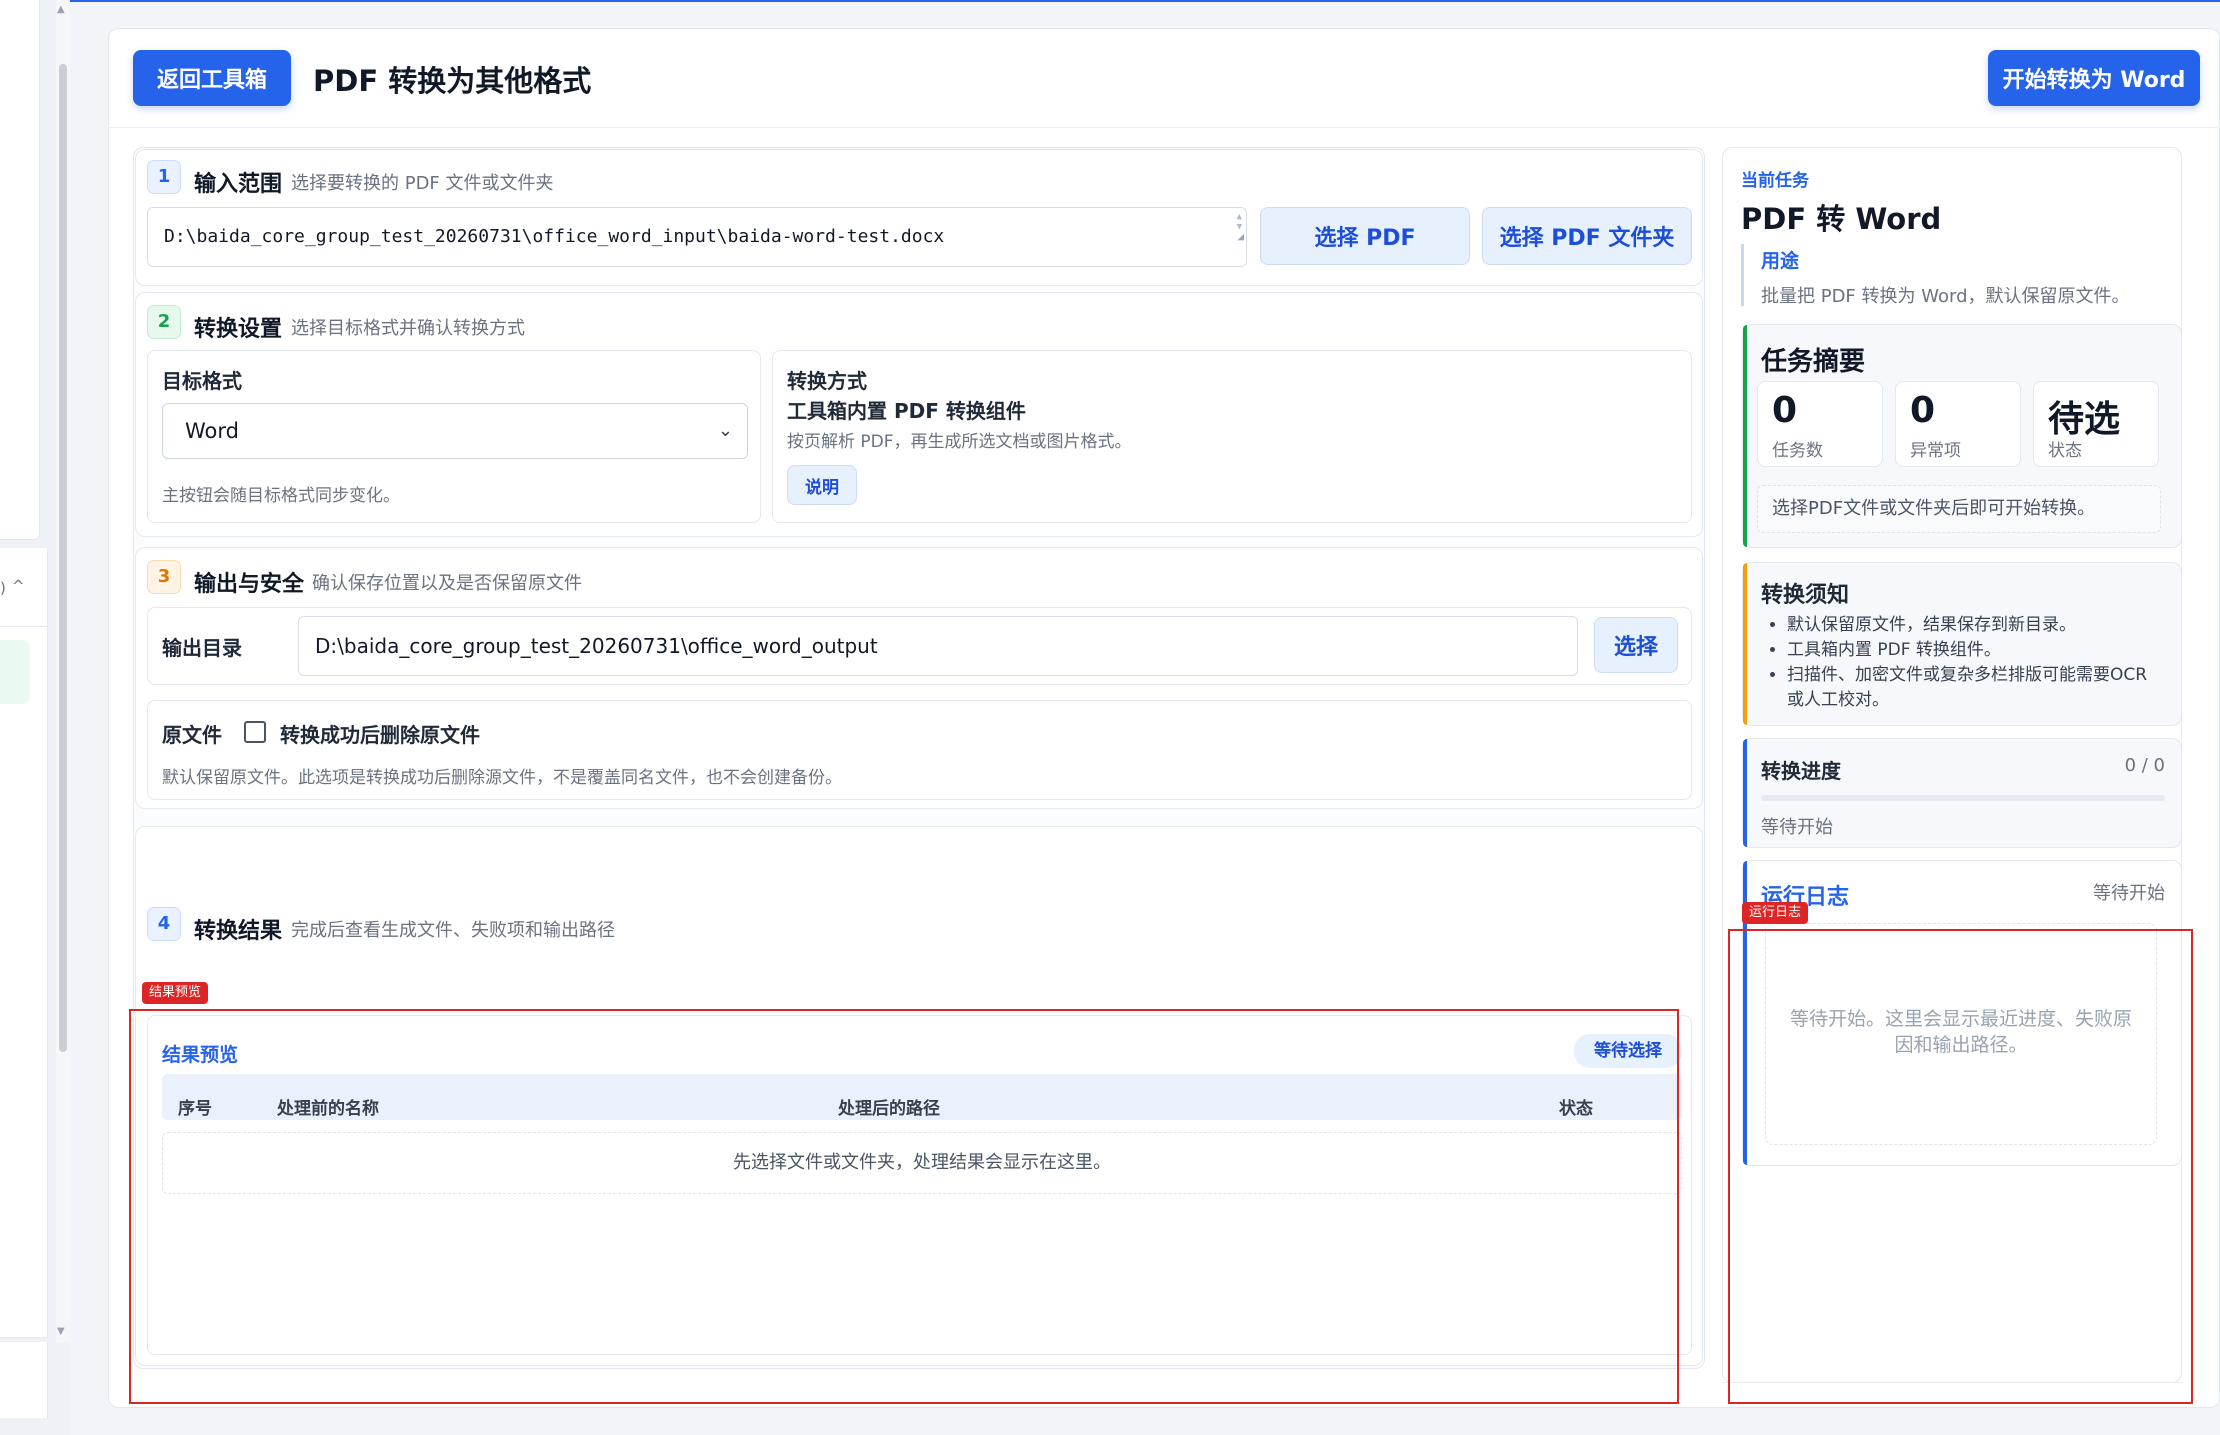  I want to click on original-file-hint: 默认保留原文件。此选项是转换成功后删除源文件，不是覆盖同名文件，也不会创建备份。, so click(502, 778).